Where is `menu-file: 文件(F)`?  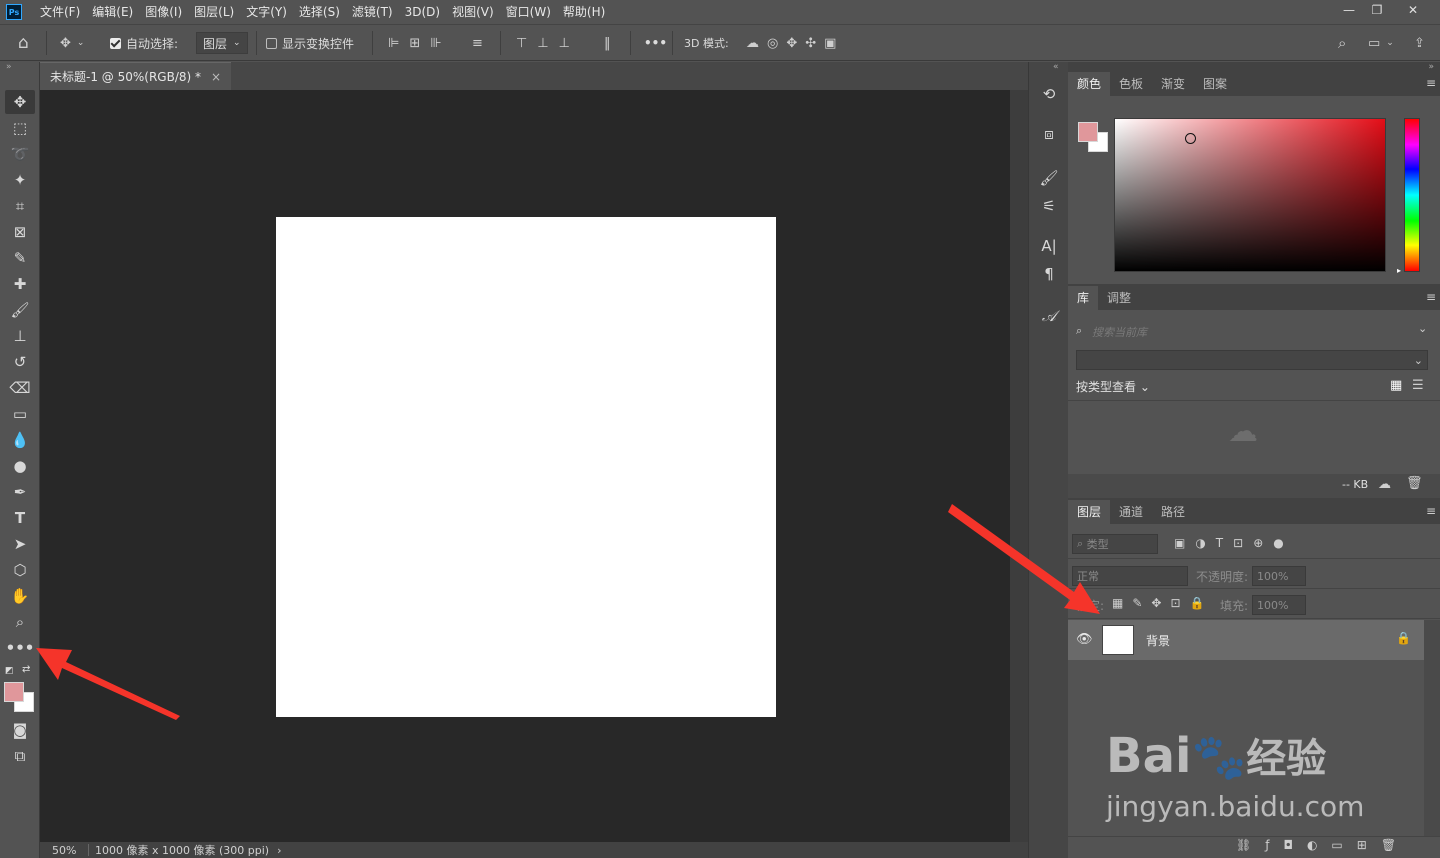
menu-file: 文件(F) is located at coordinates (60, 12).